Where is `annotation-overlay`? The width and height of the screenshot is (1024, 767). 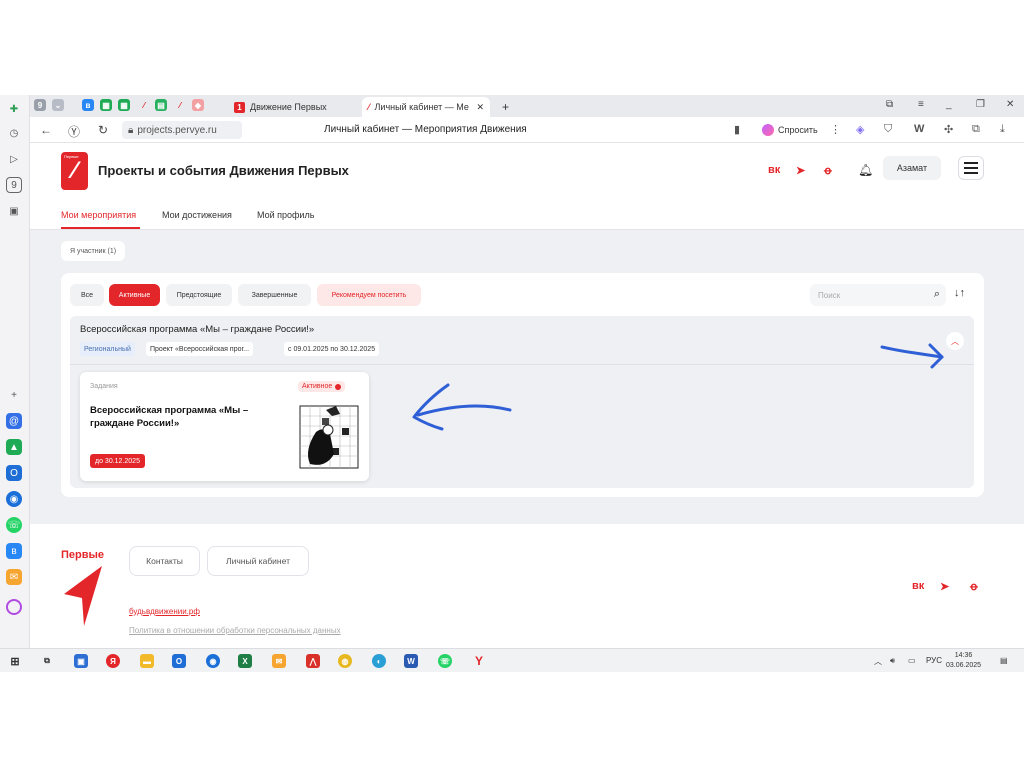
annotation-overlay is located at coordinates (678, 387).